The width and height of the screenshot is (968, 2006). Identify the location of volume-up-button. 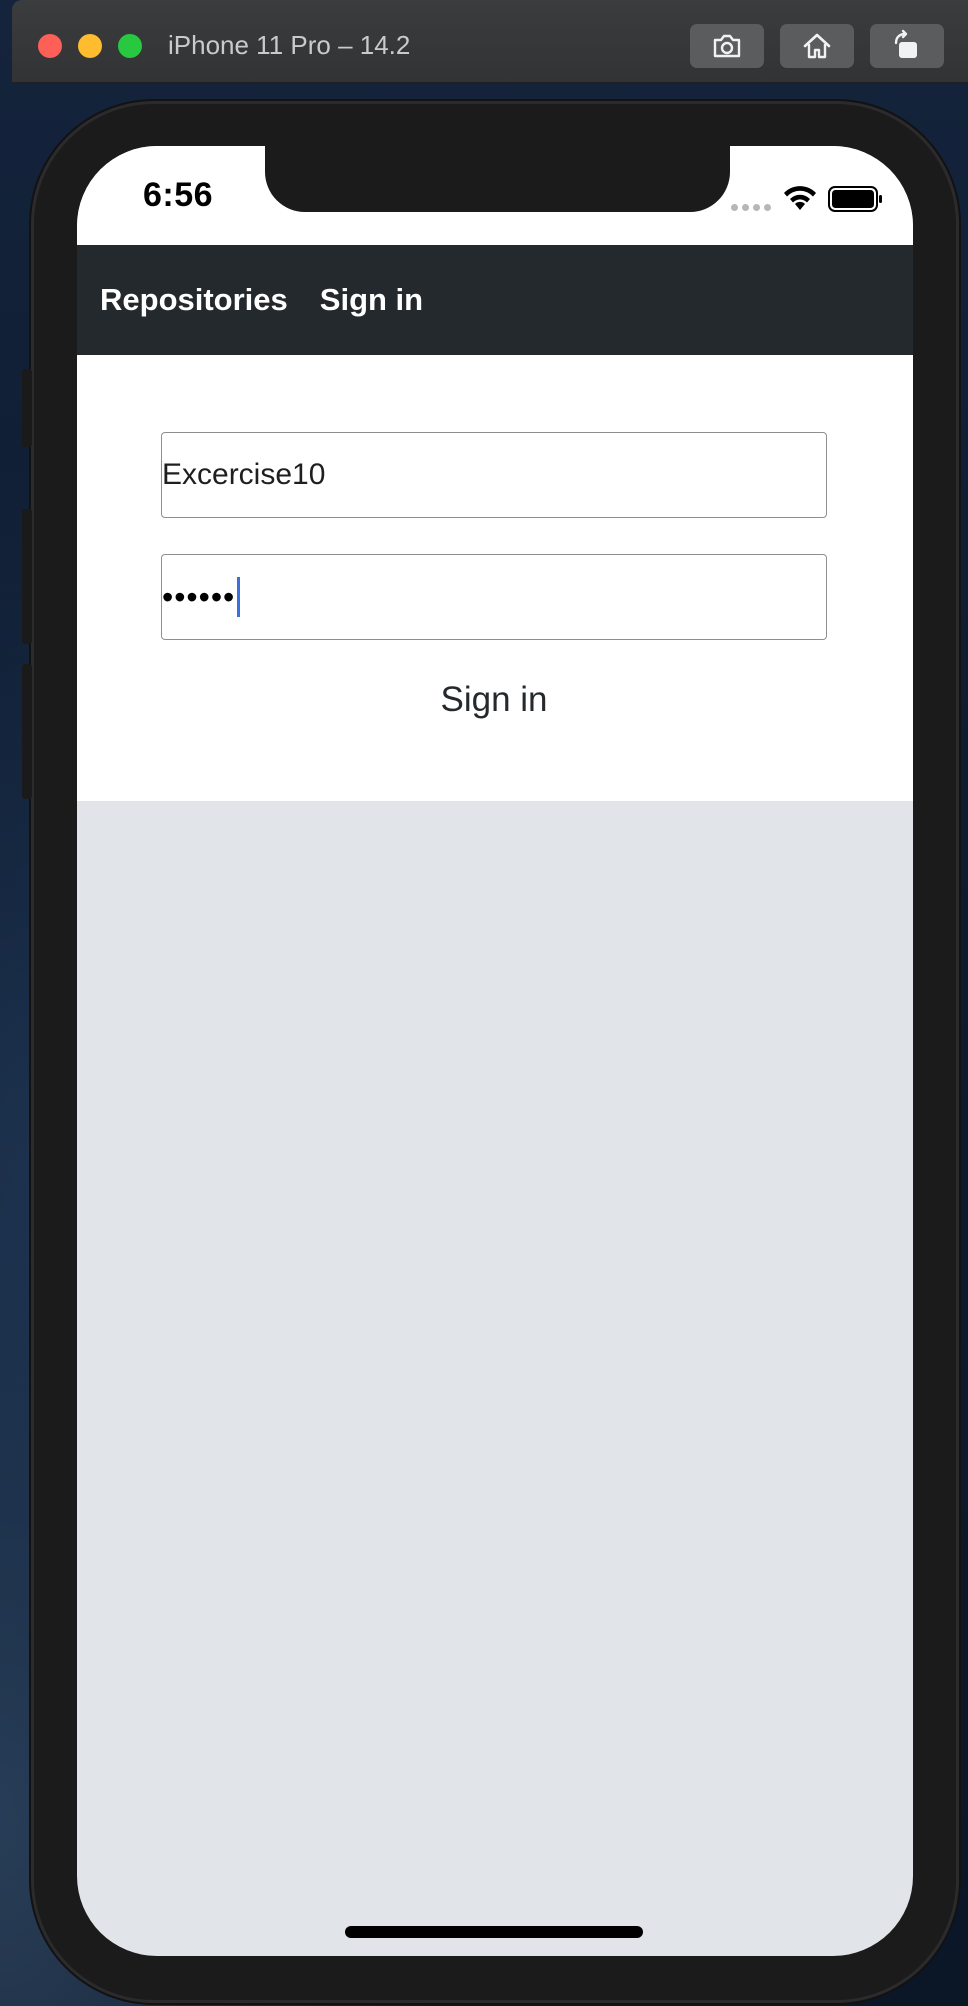
(27, 576).